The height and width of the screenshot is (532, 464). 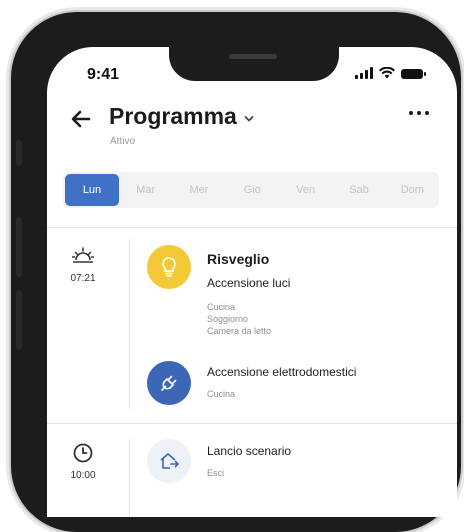 I want to click on event-title: Risveglio, so click(x=238, y=259).